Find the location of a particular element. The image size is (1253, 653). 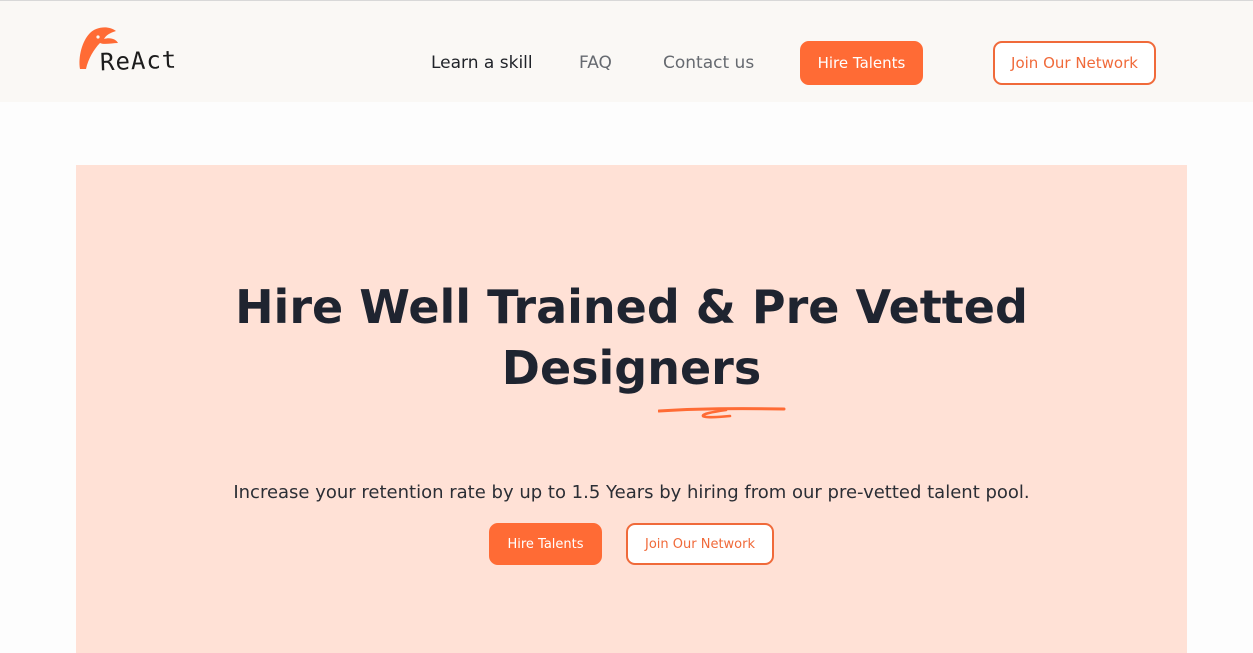

nav-link-contact-us: Contact us is located at coordinates (708, 63).